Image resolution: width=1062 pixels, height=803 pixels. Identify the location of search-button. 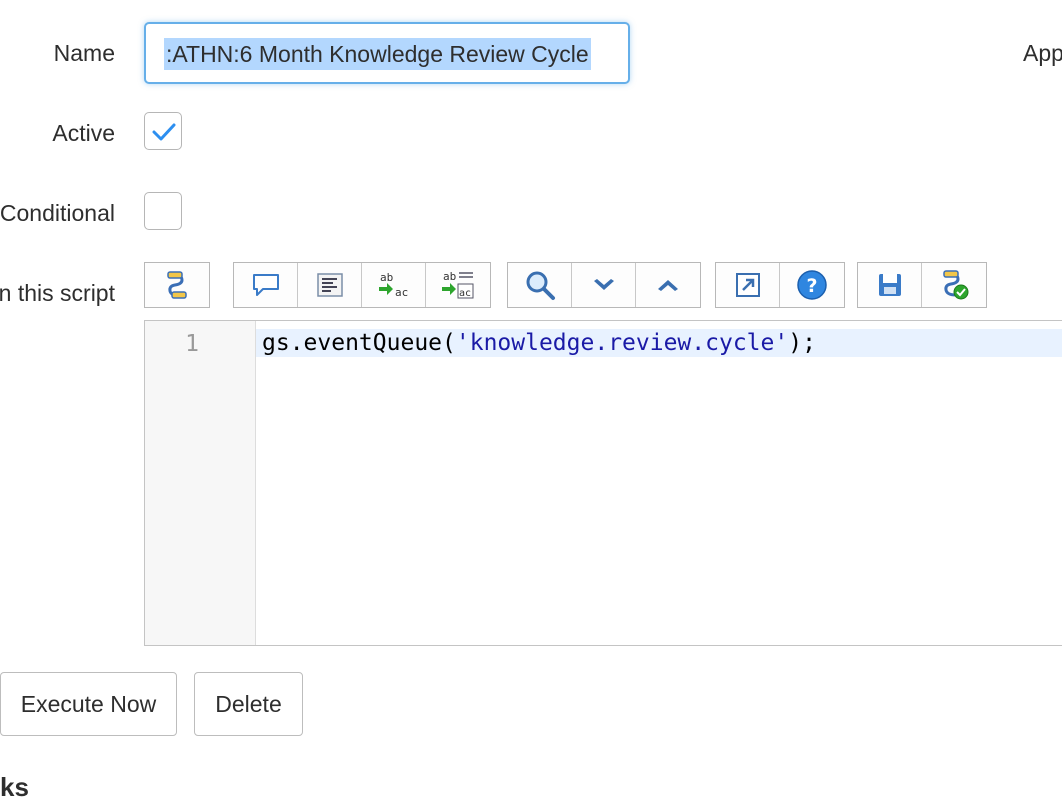
(540, 285).